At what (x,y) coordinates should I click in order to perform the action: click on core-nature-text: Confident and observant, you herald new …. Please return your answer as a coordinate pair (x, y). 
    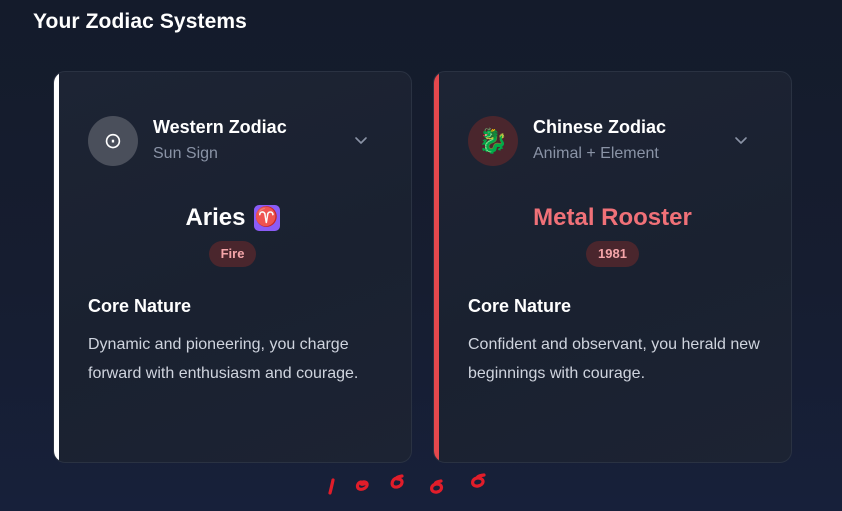
    Looking at the image, I should click on (614, 359).